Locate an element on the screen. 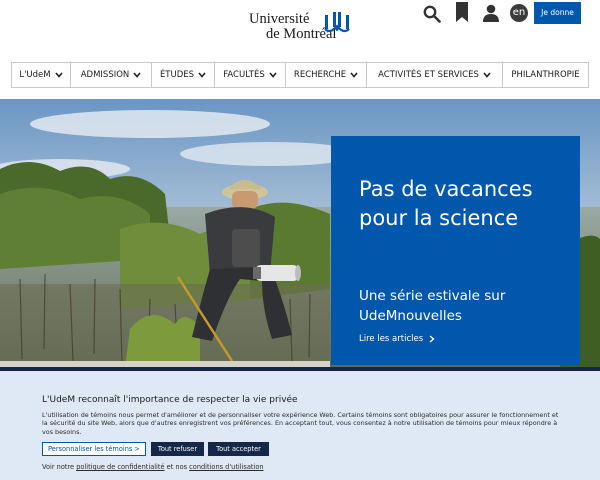  nav-item-etudes: ÉTUDES is located at coordinates (183, 75).